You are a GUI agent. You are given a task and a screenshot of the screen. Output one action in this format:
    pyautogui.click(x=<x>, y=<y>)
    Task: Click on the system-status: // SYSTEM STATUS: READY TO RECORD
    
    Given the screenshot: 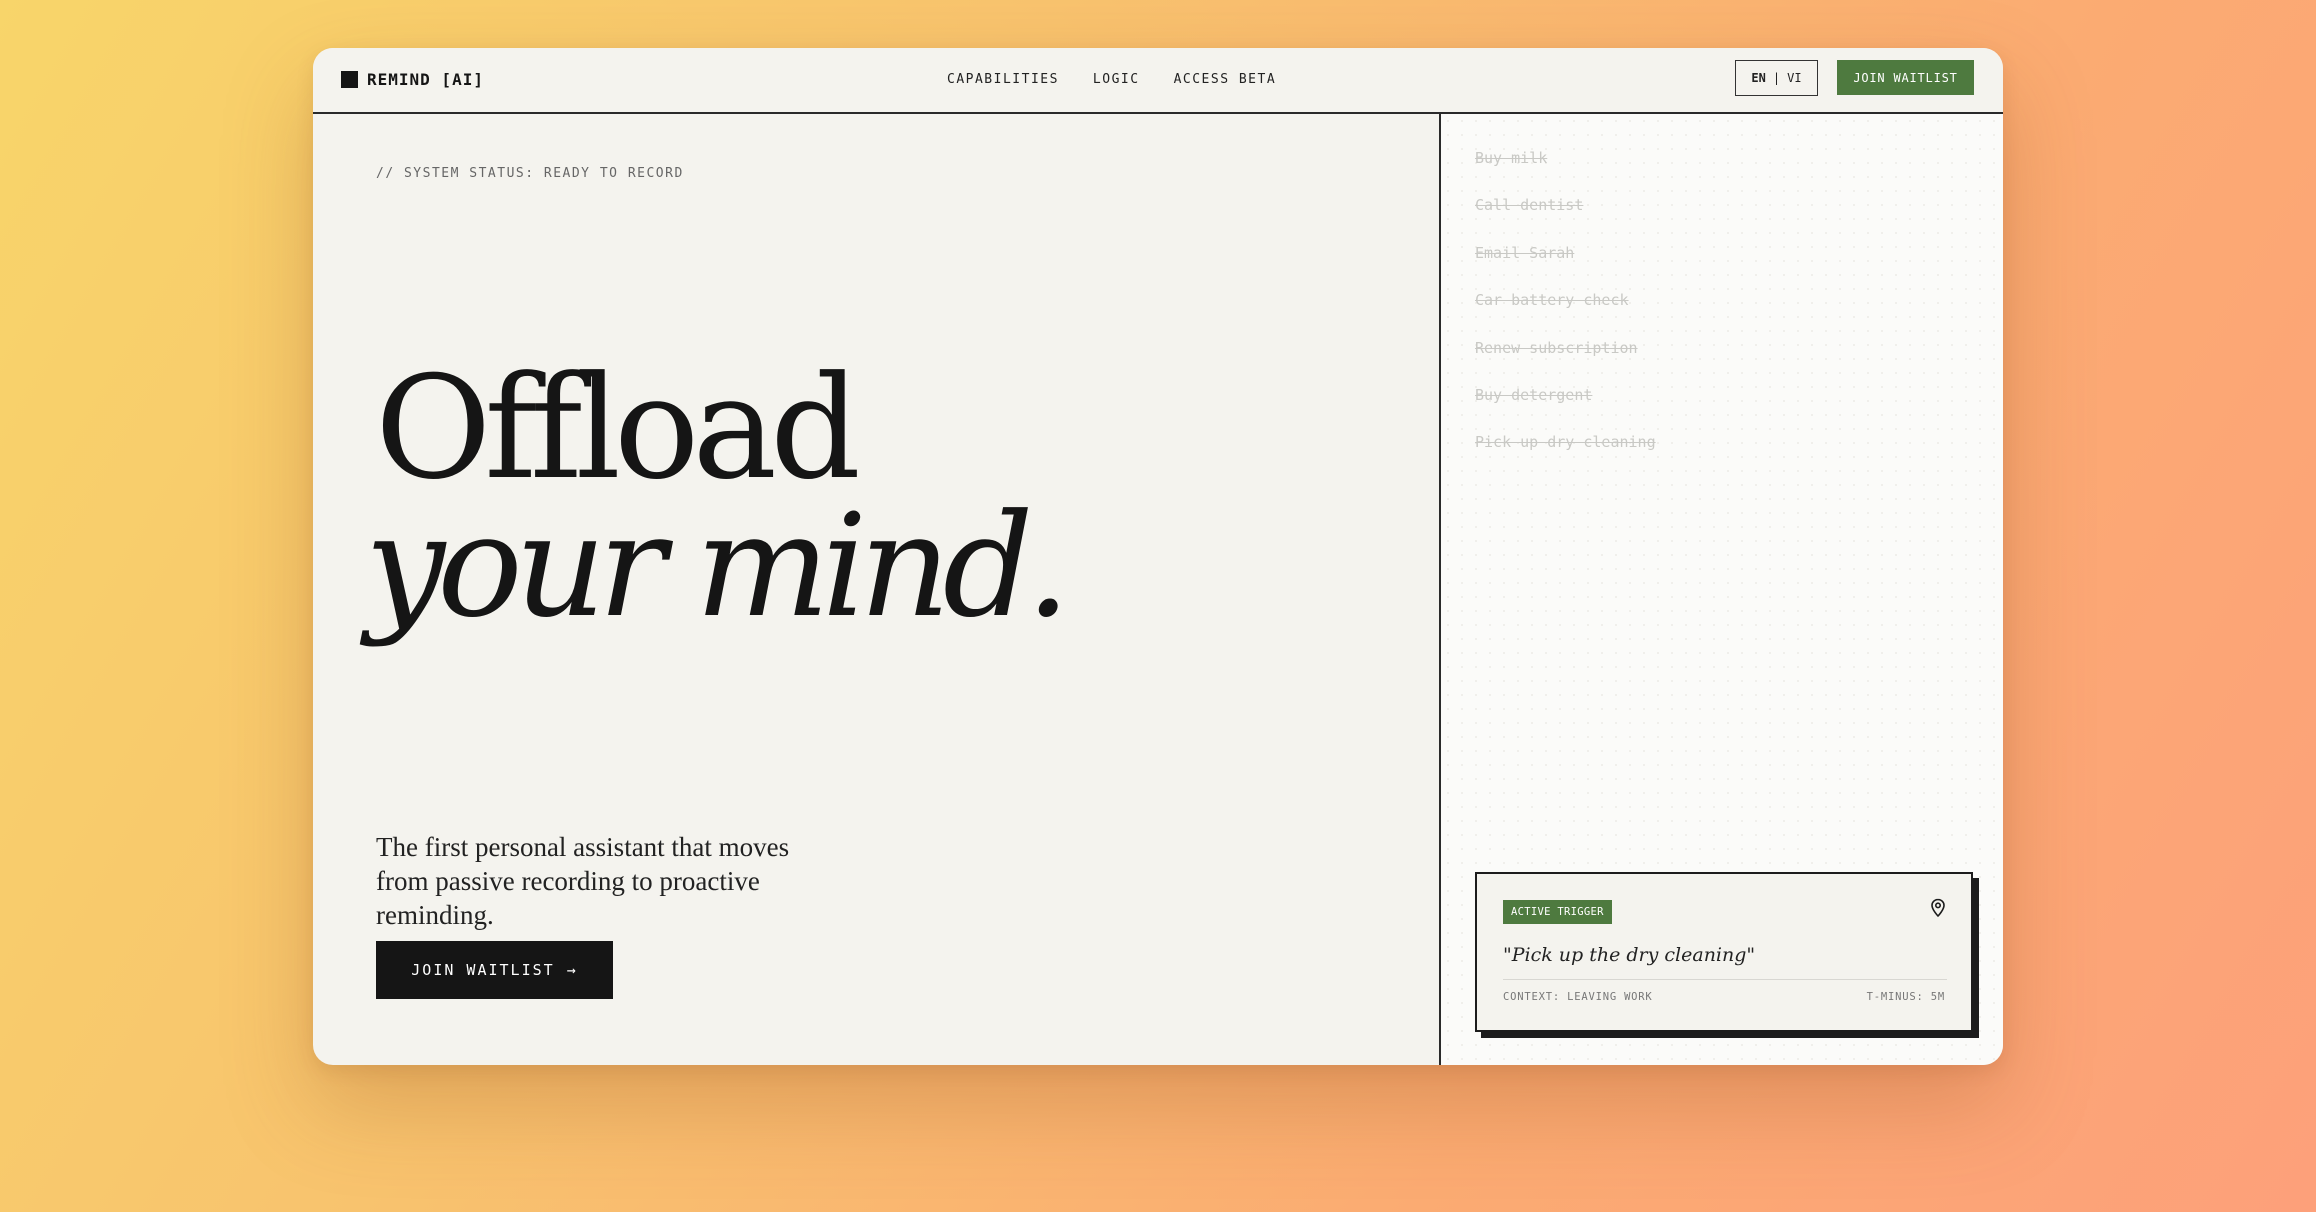 What is the action you would take?
    pyautogui.click(x=530, y=173)
    